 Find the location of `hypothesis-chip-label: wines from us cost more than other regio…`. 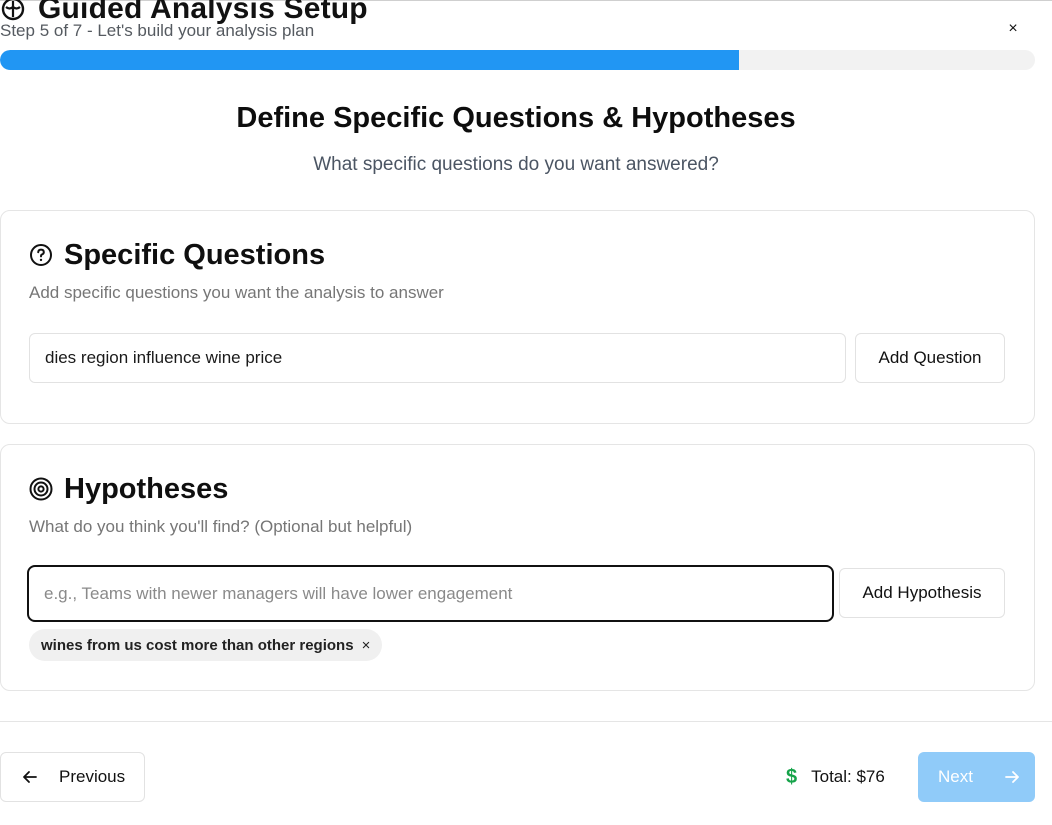

hypothesis-chip-label: wines from us cost more than other regio… is located at coordinates (197, 645).